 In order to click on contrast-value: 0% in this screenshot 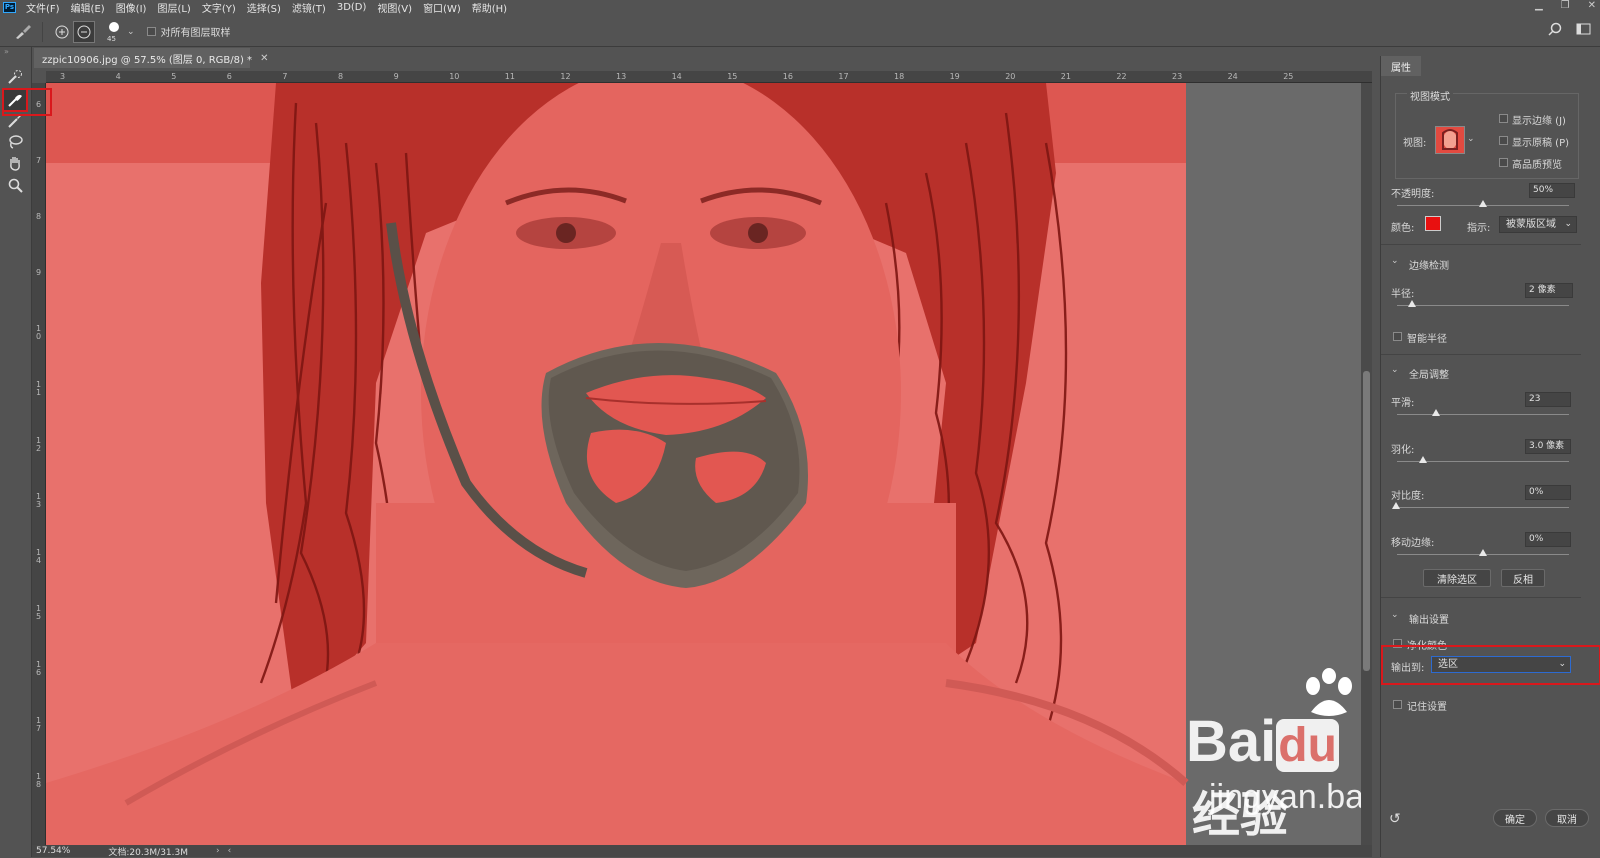, I will do `click(1548, 492)`.